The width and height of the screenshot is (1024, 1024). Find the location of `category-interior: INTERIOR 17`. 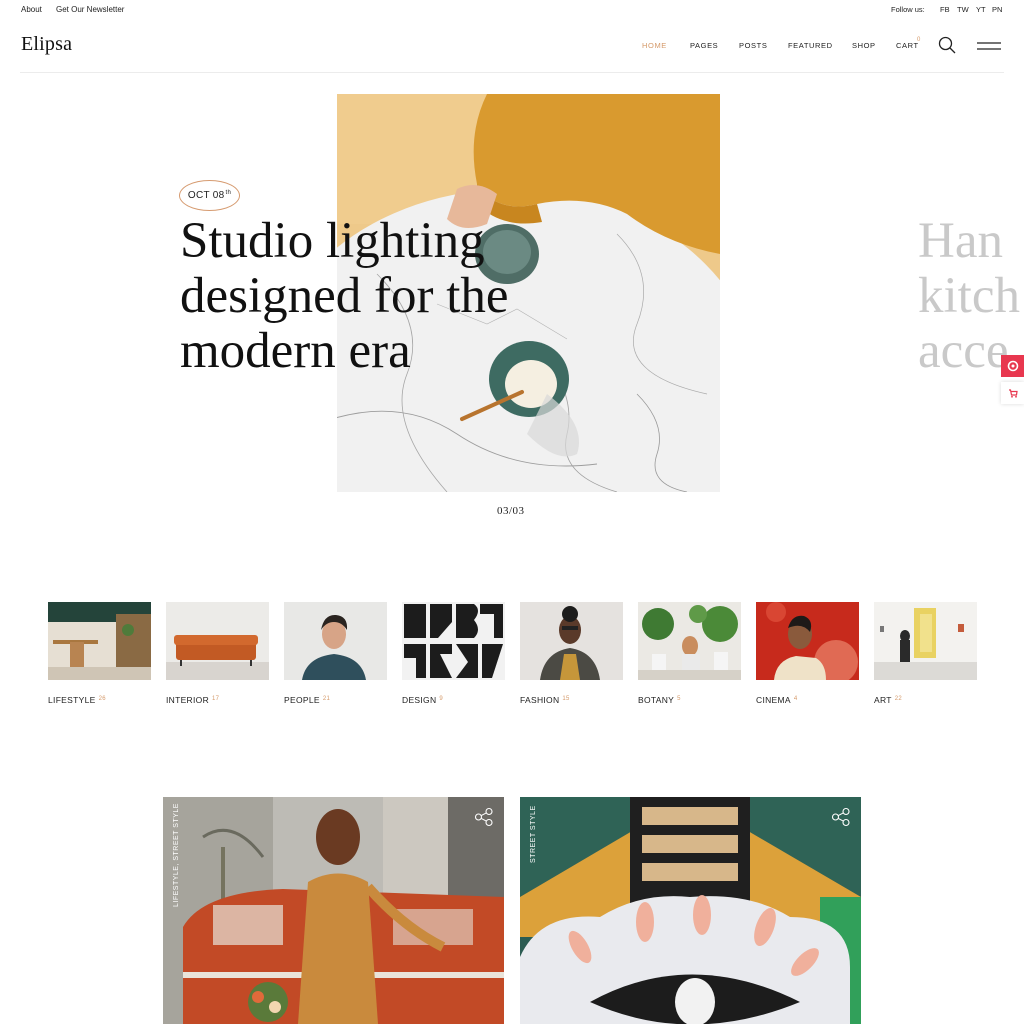

category-interior: INTERIOR 17 is located at coordinates (217, 653).